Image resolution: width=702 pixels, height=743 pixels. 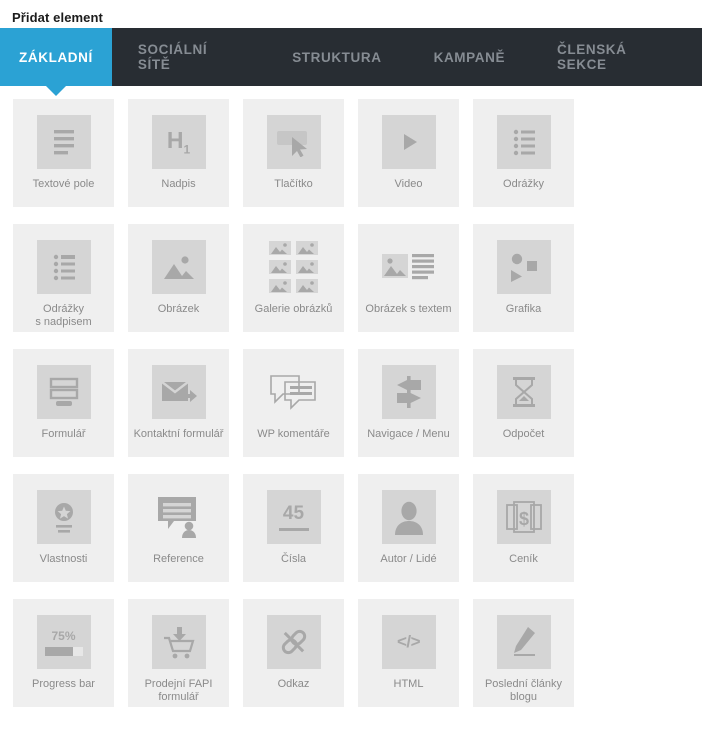 I want to click on link-chain-icon, so click(x=293, y=642).